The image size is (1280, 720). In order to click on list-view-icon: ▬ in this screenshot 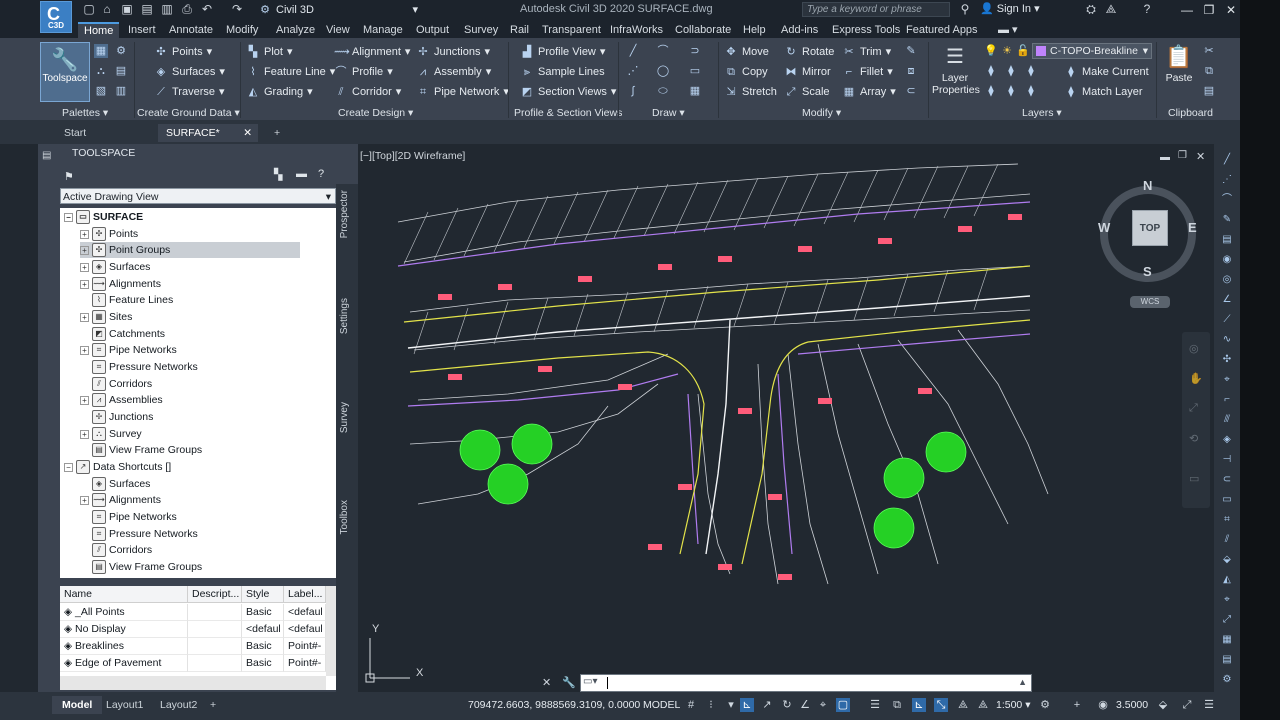, I will do `click(301, 174)`.